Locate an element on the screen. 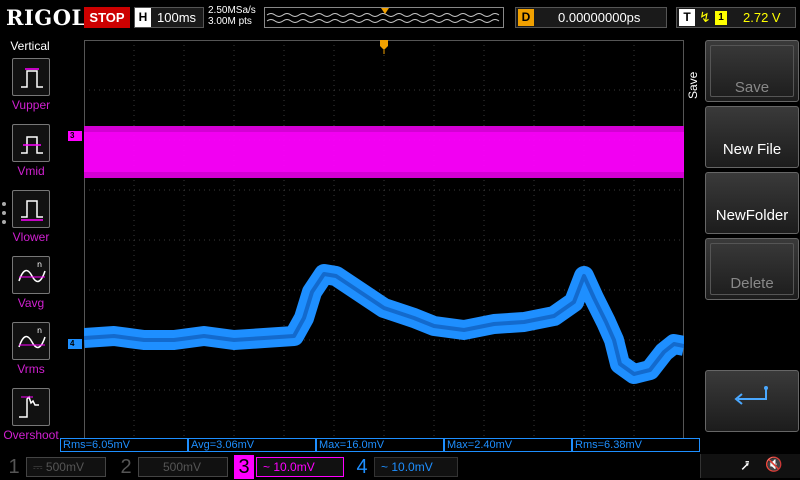 The height and width of the screenshot is (480, 800). button-label: Delete is located at coordinates (752, 283).